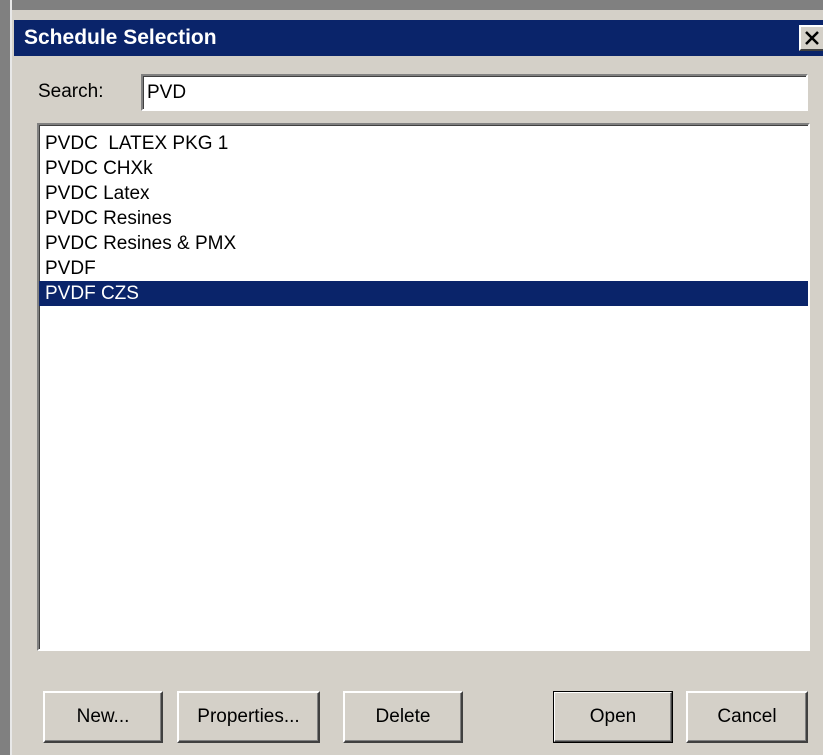 This screenshot has width=823, height=755. Describe the element at coordinates (71, 91) in the screenshot. I see `search-label: Search:` at that location.